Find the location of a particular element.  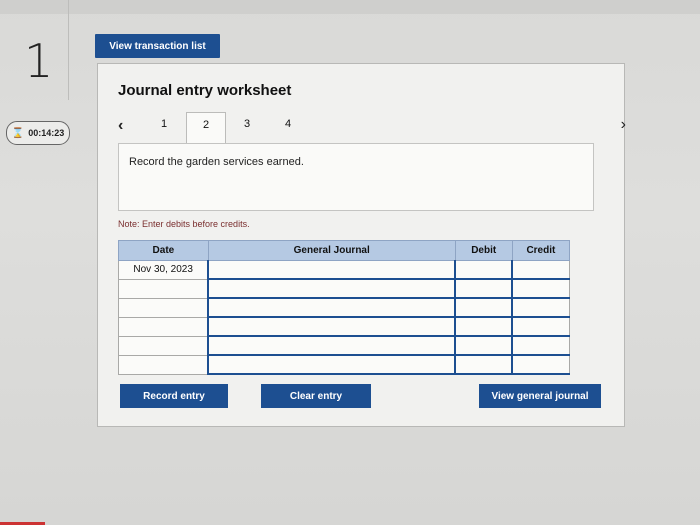

worksheet-tabs: ‹ 1 2 3 4 › is located at coordinates (372, 128).